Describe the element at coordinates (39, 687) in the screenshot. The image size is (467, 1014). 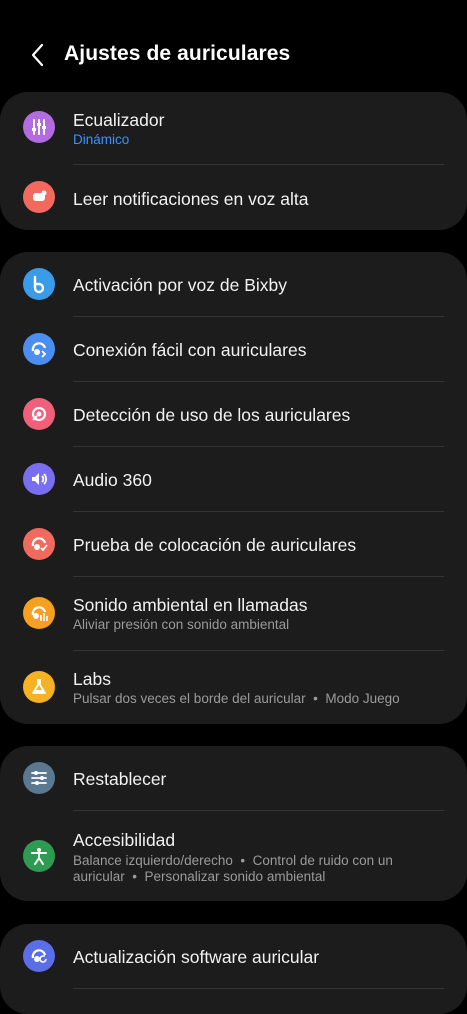
I see `flask-icon` at that location.